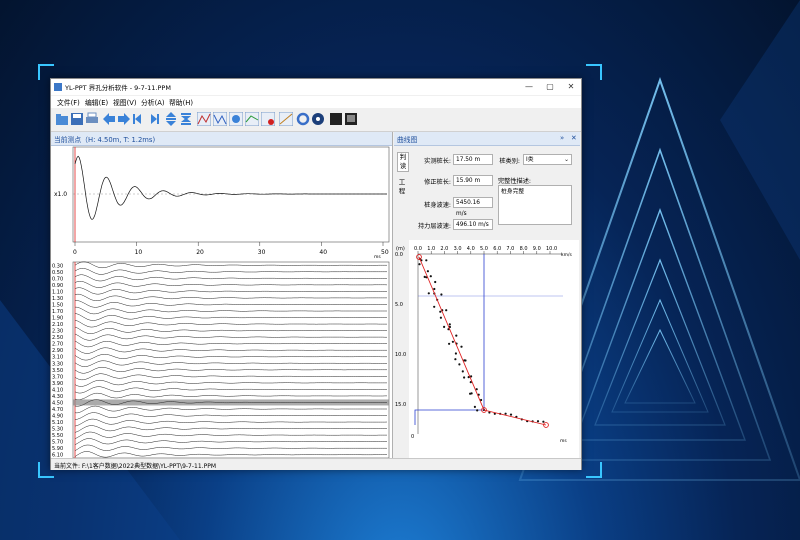  I want to click on pile-velocity-field: 5450.16 m/s, so click(473, 207).